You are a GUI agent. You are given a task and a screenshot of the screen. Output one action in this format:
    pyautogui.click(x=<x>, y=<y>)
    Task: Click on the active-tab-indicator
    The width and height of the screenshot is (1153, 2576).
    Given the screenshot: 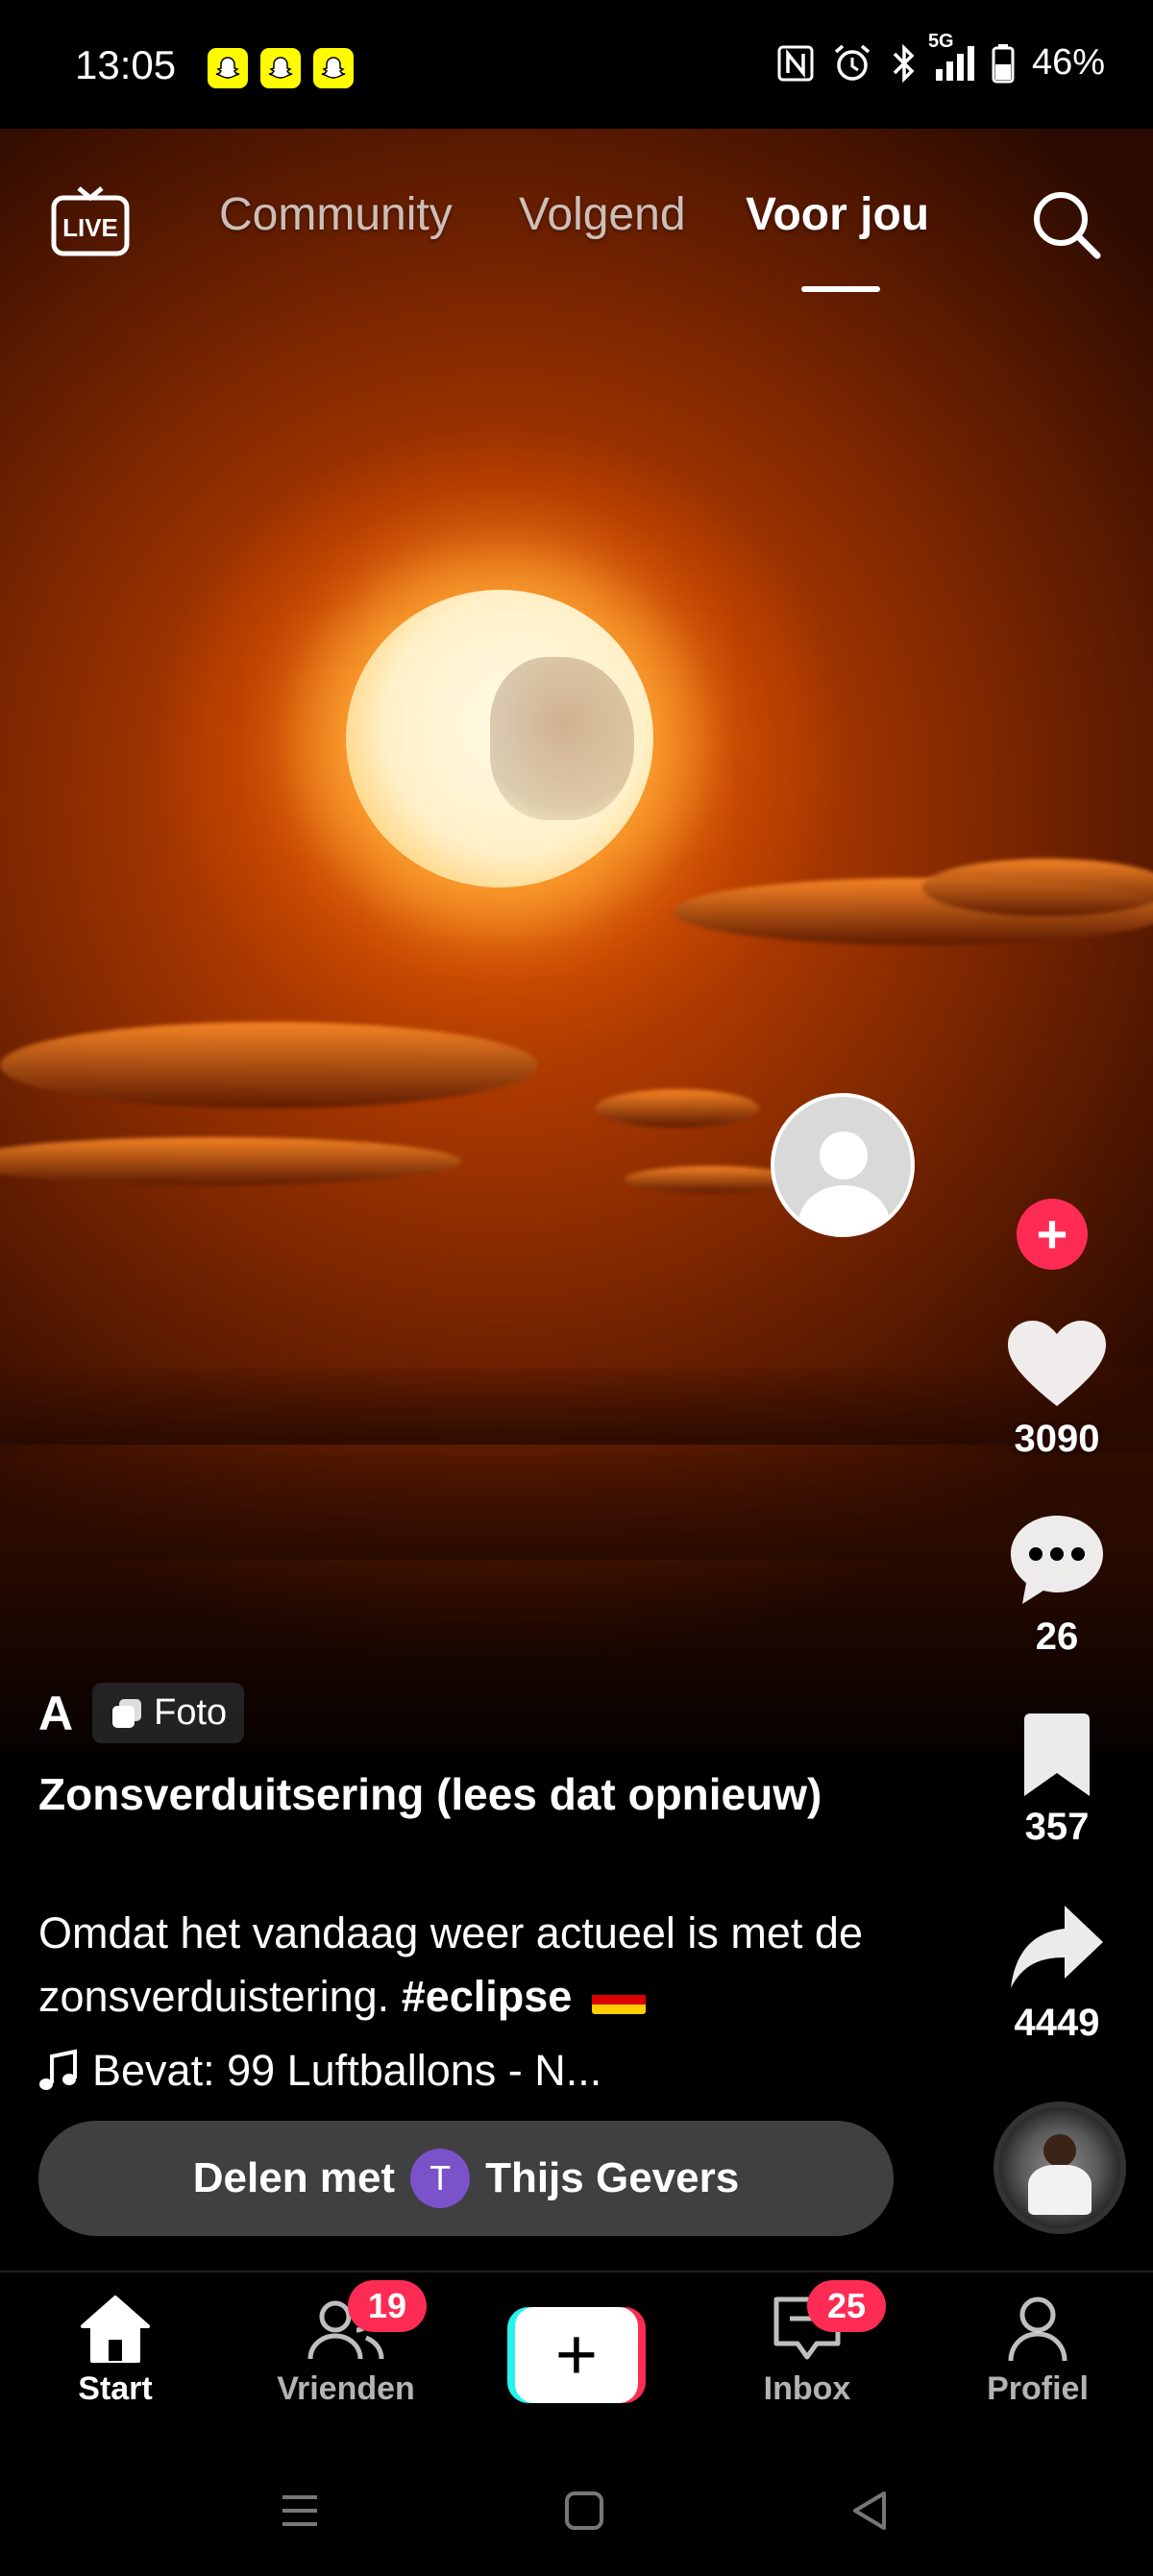 What is the action you would take?
    pyautogui.click(x=840, y=289)
    